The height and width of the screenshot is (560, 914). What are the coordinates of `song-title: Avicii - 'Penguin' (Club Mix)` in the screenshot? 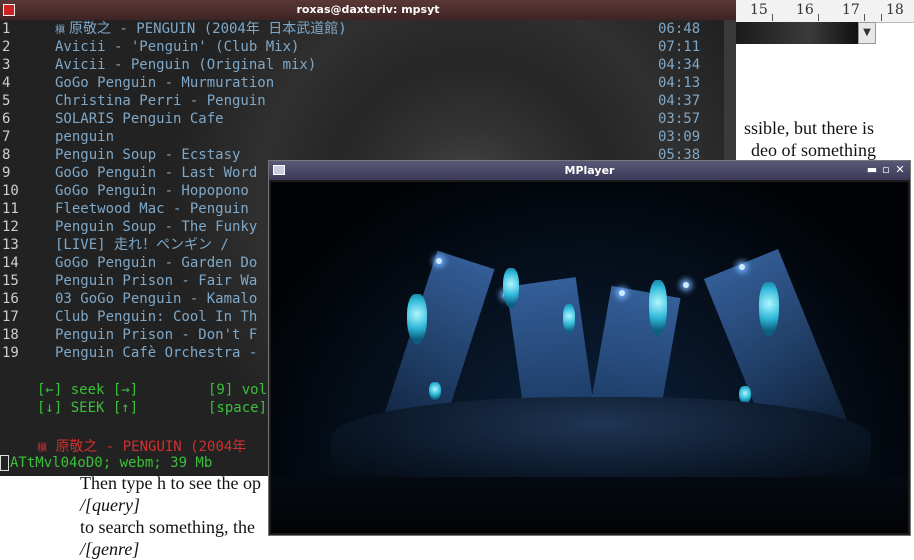 It's located at (177, 47).